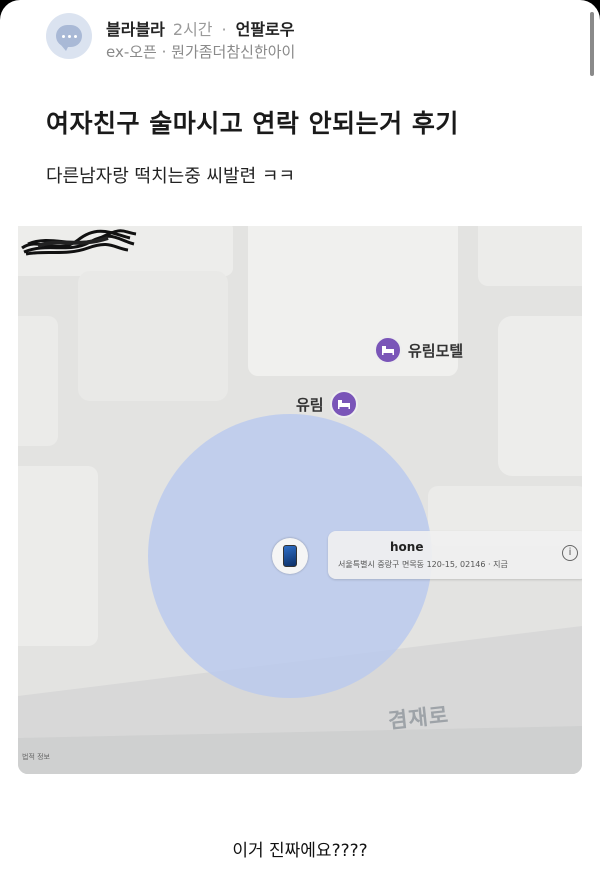 This screenshot has height=869, width=600. What do you see at coordinates (252, 123) in the screenshot?
I see `post-title: 여자친구 술마시고 연락 안되는거 후기` at bounding box center [252, 123].